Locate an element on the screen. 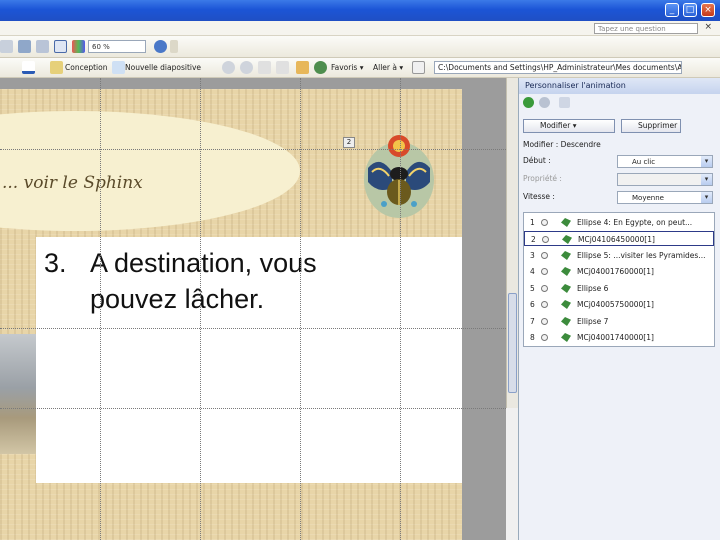 This screenshot has height=540, width=720. chart-icon is located at coordinates (42, 46).